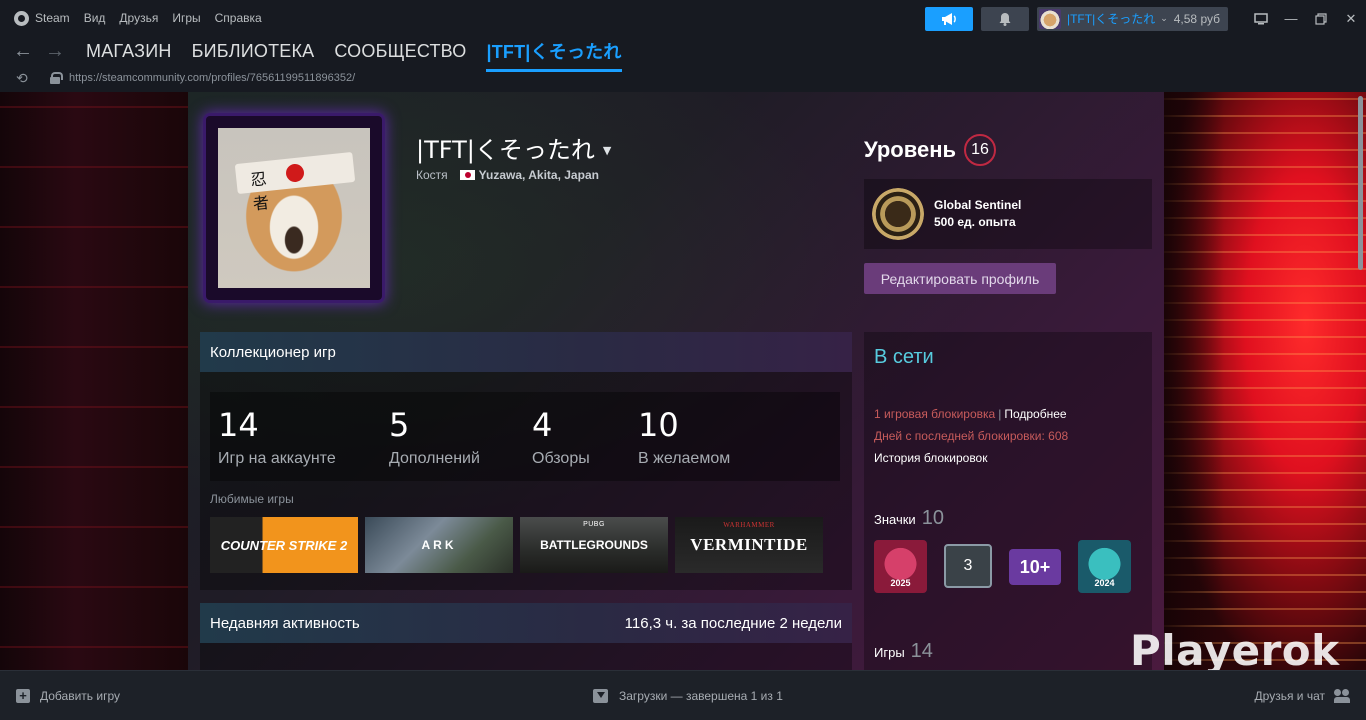  What do you see at coordinates (900, 583) in the screenshot?
I see `badge-caption: 2025` at bounding box center [900, 583].